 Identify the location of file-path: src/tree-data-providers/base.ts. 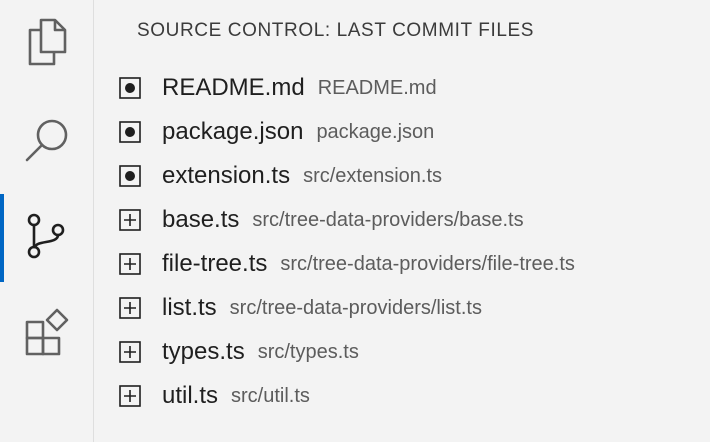
(388, 219).